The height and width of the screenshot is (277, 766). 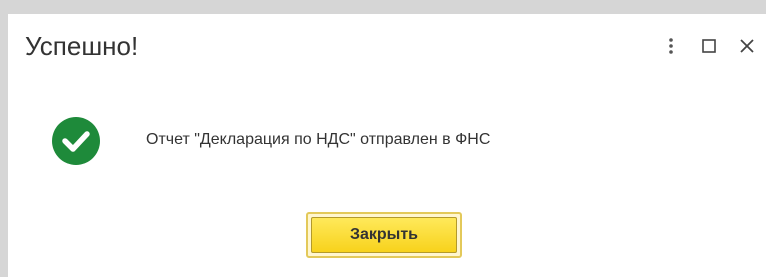 I want to click on maximize-button, so click(x=709, y=46).